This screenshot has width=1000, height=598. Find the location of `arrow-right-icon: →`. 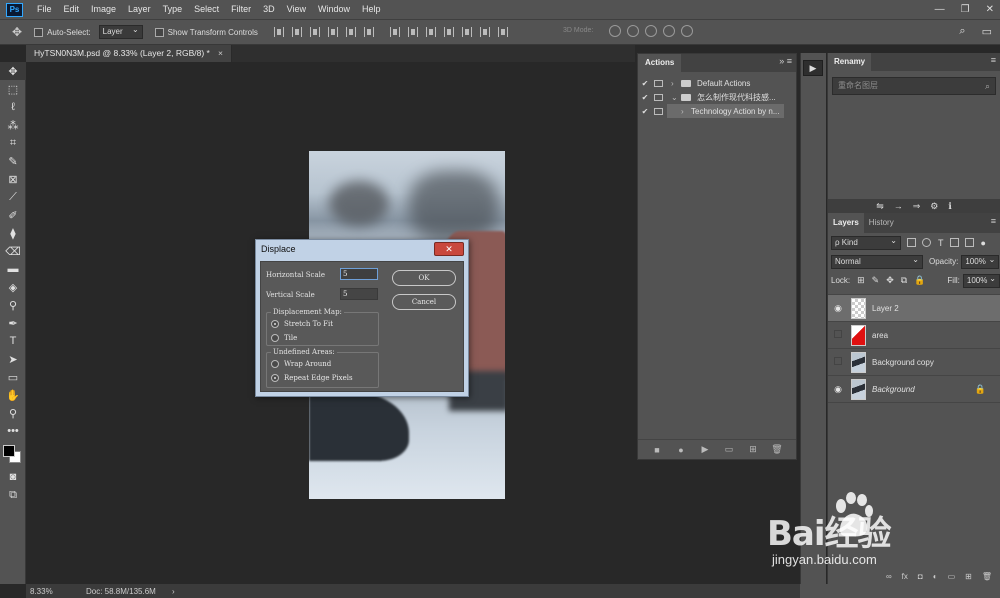

arrow-right-icon: → is located at coordinates (898, 206).